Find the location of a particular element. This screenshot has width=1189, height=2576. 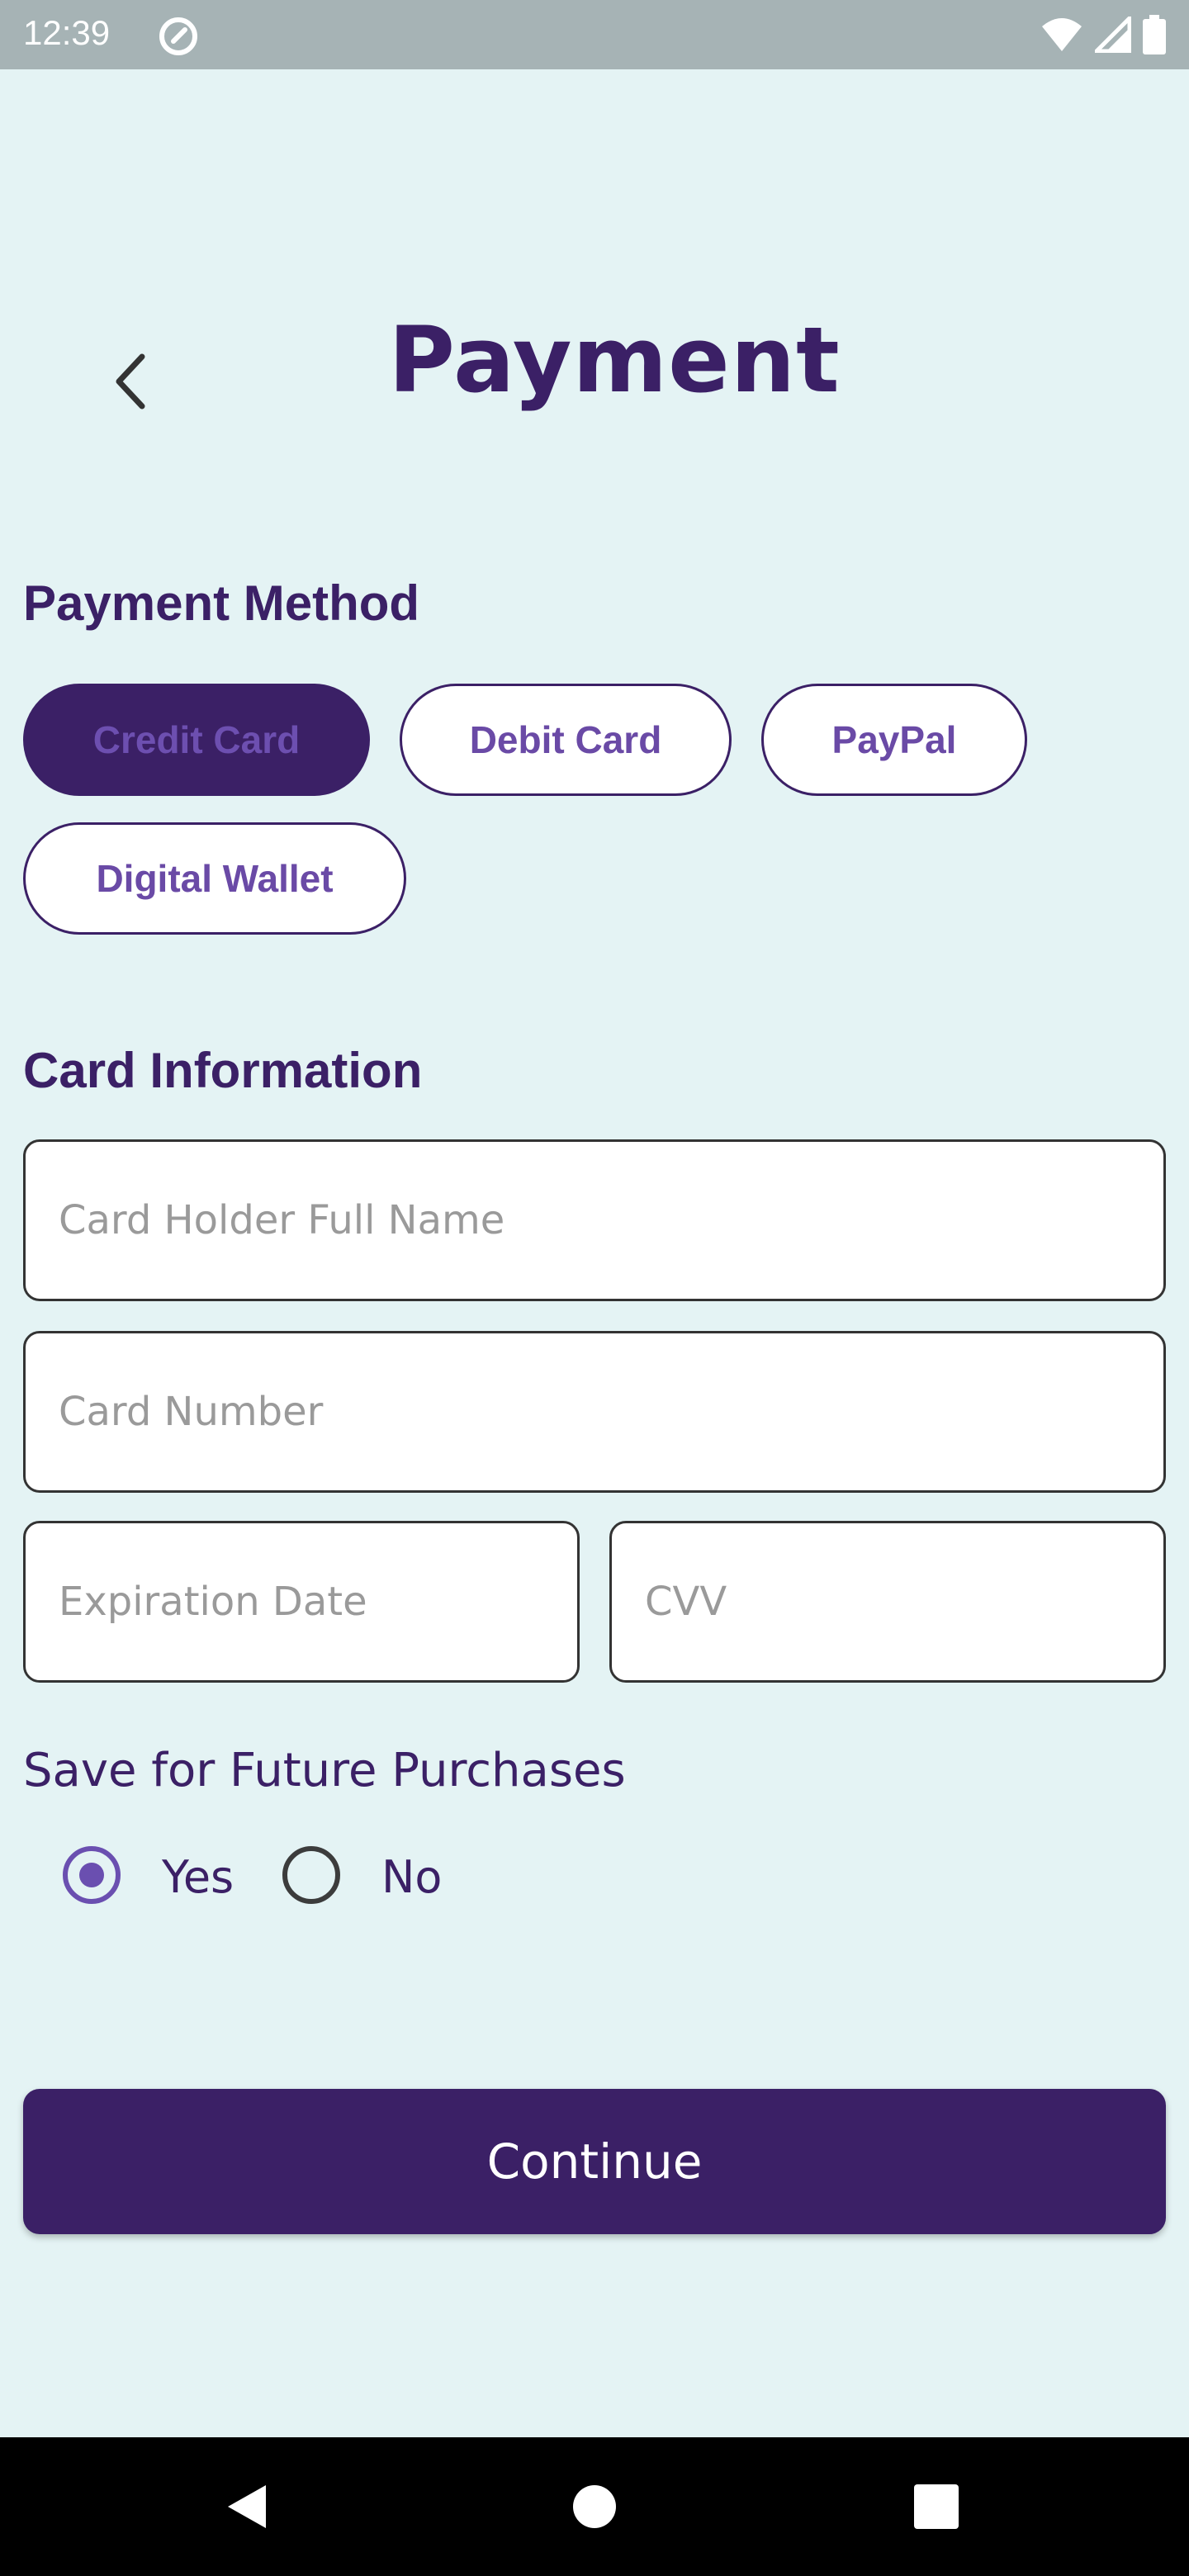

chip-credit-card: Credit Card is located at coordinates (196, 740).